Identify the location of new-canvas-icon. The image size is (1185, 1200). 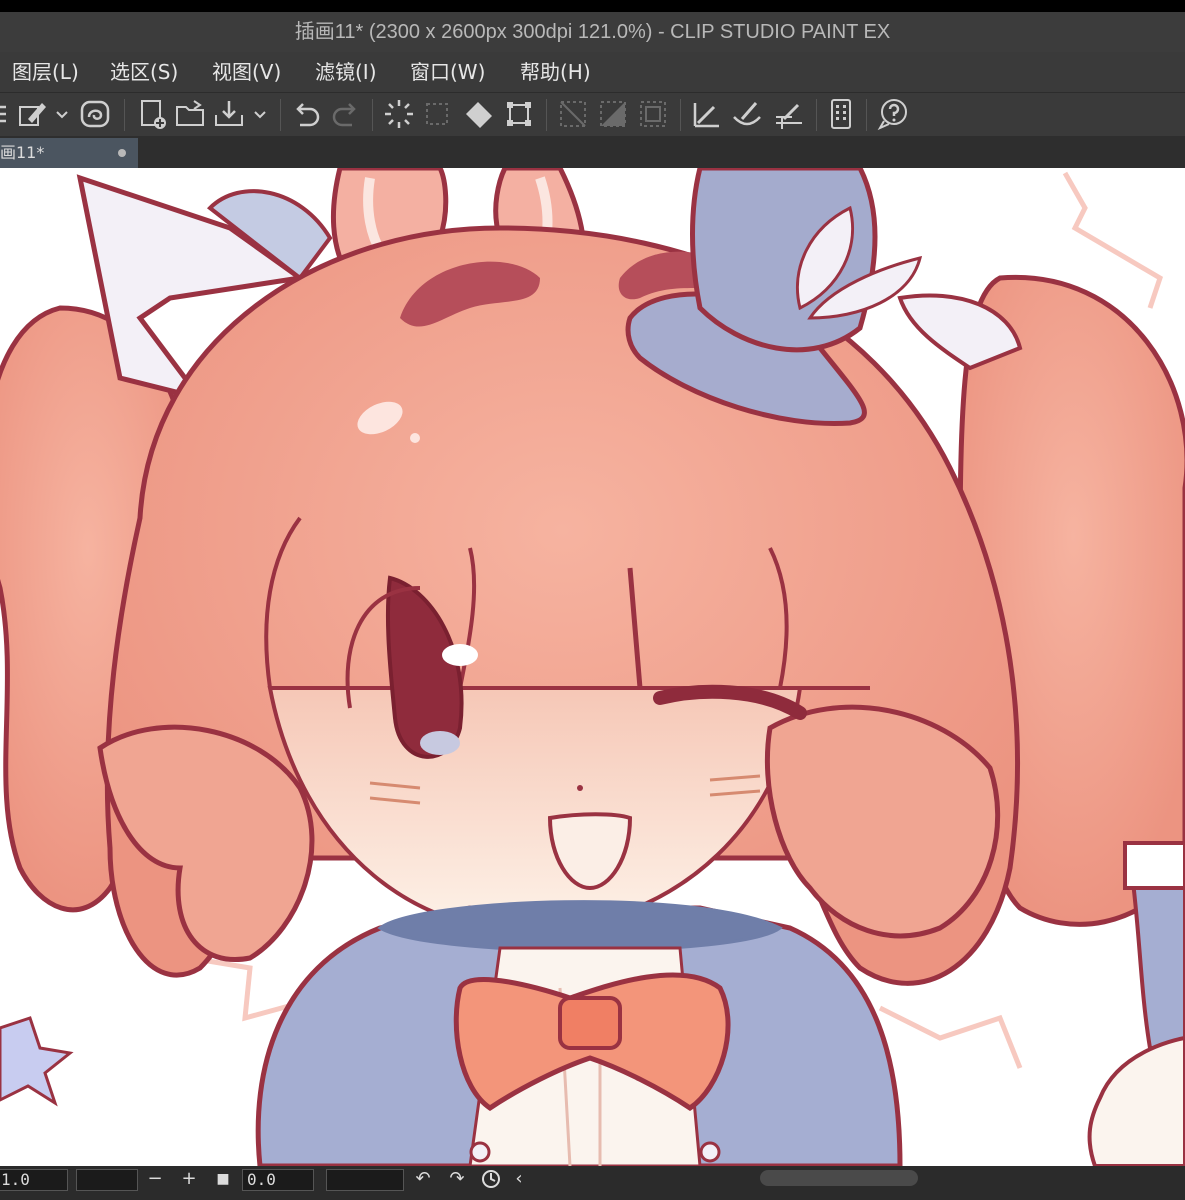
(153, 114).